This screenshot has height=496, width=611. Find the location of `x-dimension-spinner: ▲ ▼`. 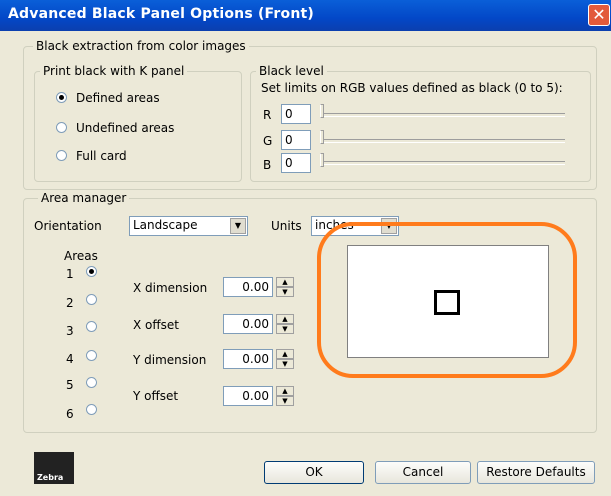

x-dimension-spinner: ▲ ▼ is located at coordinates (285, 287).